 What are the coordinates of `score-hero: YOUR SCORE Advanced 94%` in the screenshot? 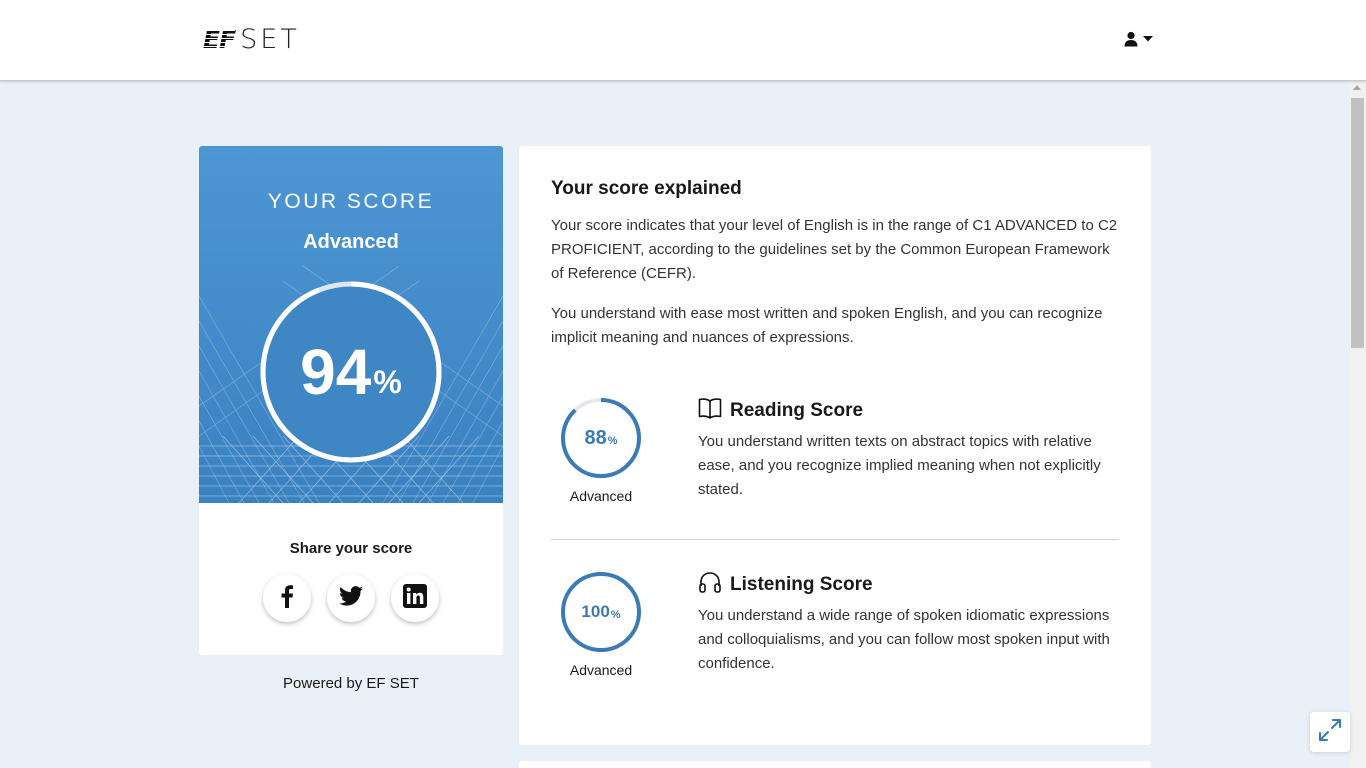 It's located at (351, 324).